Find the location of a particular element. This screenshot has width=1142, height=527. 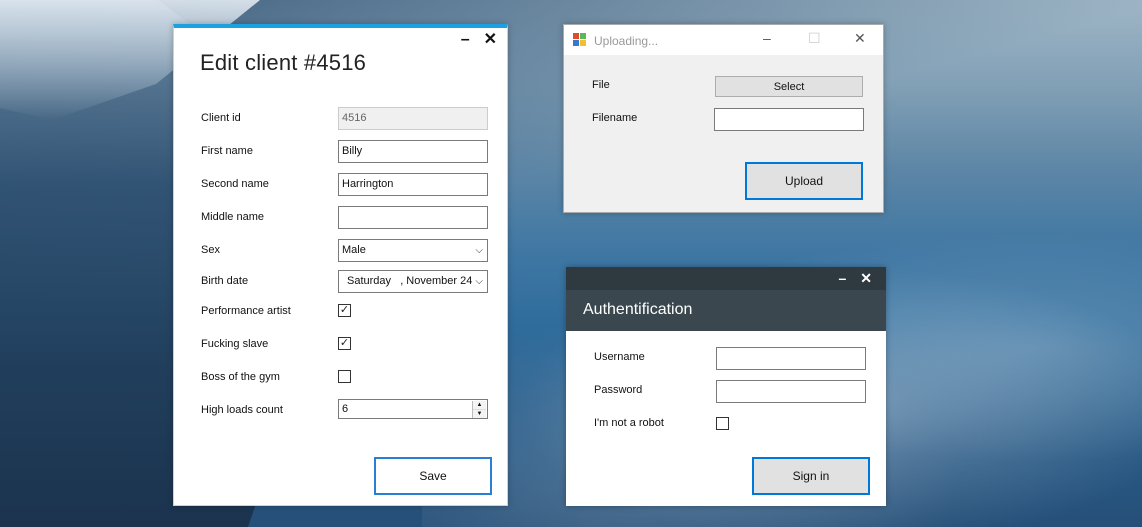

client-id-label: Client id is located at coordinates (221, 118).